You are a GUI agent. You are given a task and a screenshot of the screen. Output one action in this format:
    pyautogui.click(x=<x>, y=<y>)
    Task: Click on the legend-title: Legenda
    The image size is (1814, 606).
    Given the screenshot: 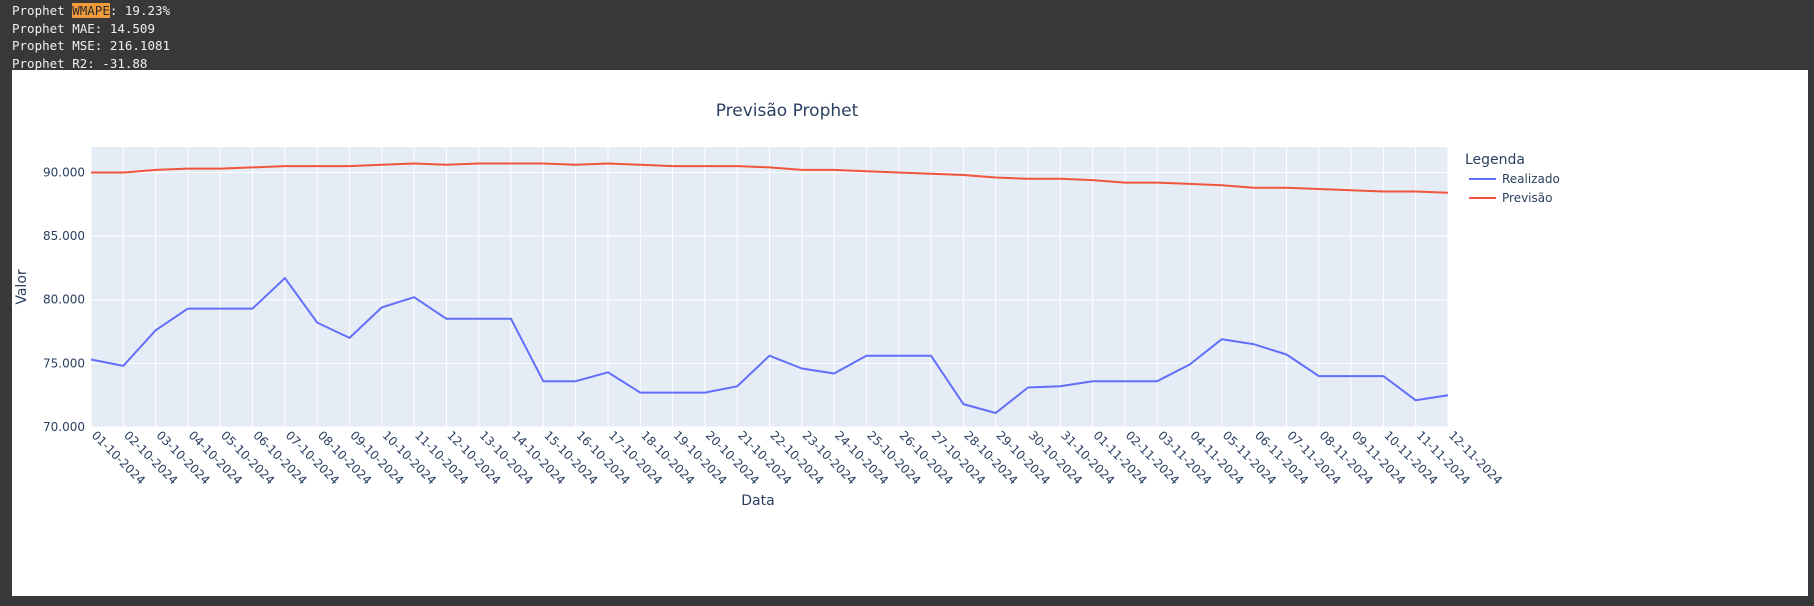 What is the action you would take?
    pyautogui.click(x=1495, y=160)
    